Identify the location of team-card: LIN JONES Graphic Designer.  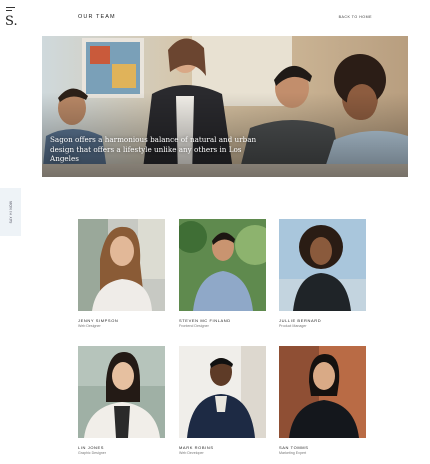
(121, 400).